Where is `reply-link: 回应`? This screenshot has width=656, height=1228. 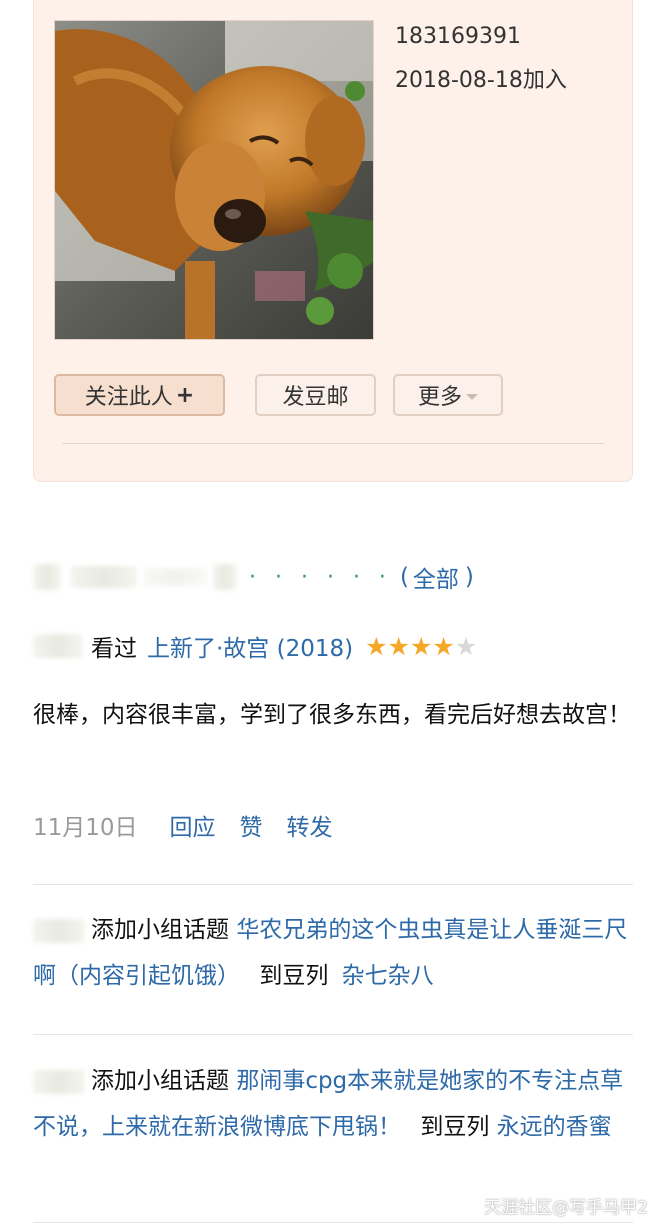 reply-link: 回应 is located at coordinates (193, 825).